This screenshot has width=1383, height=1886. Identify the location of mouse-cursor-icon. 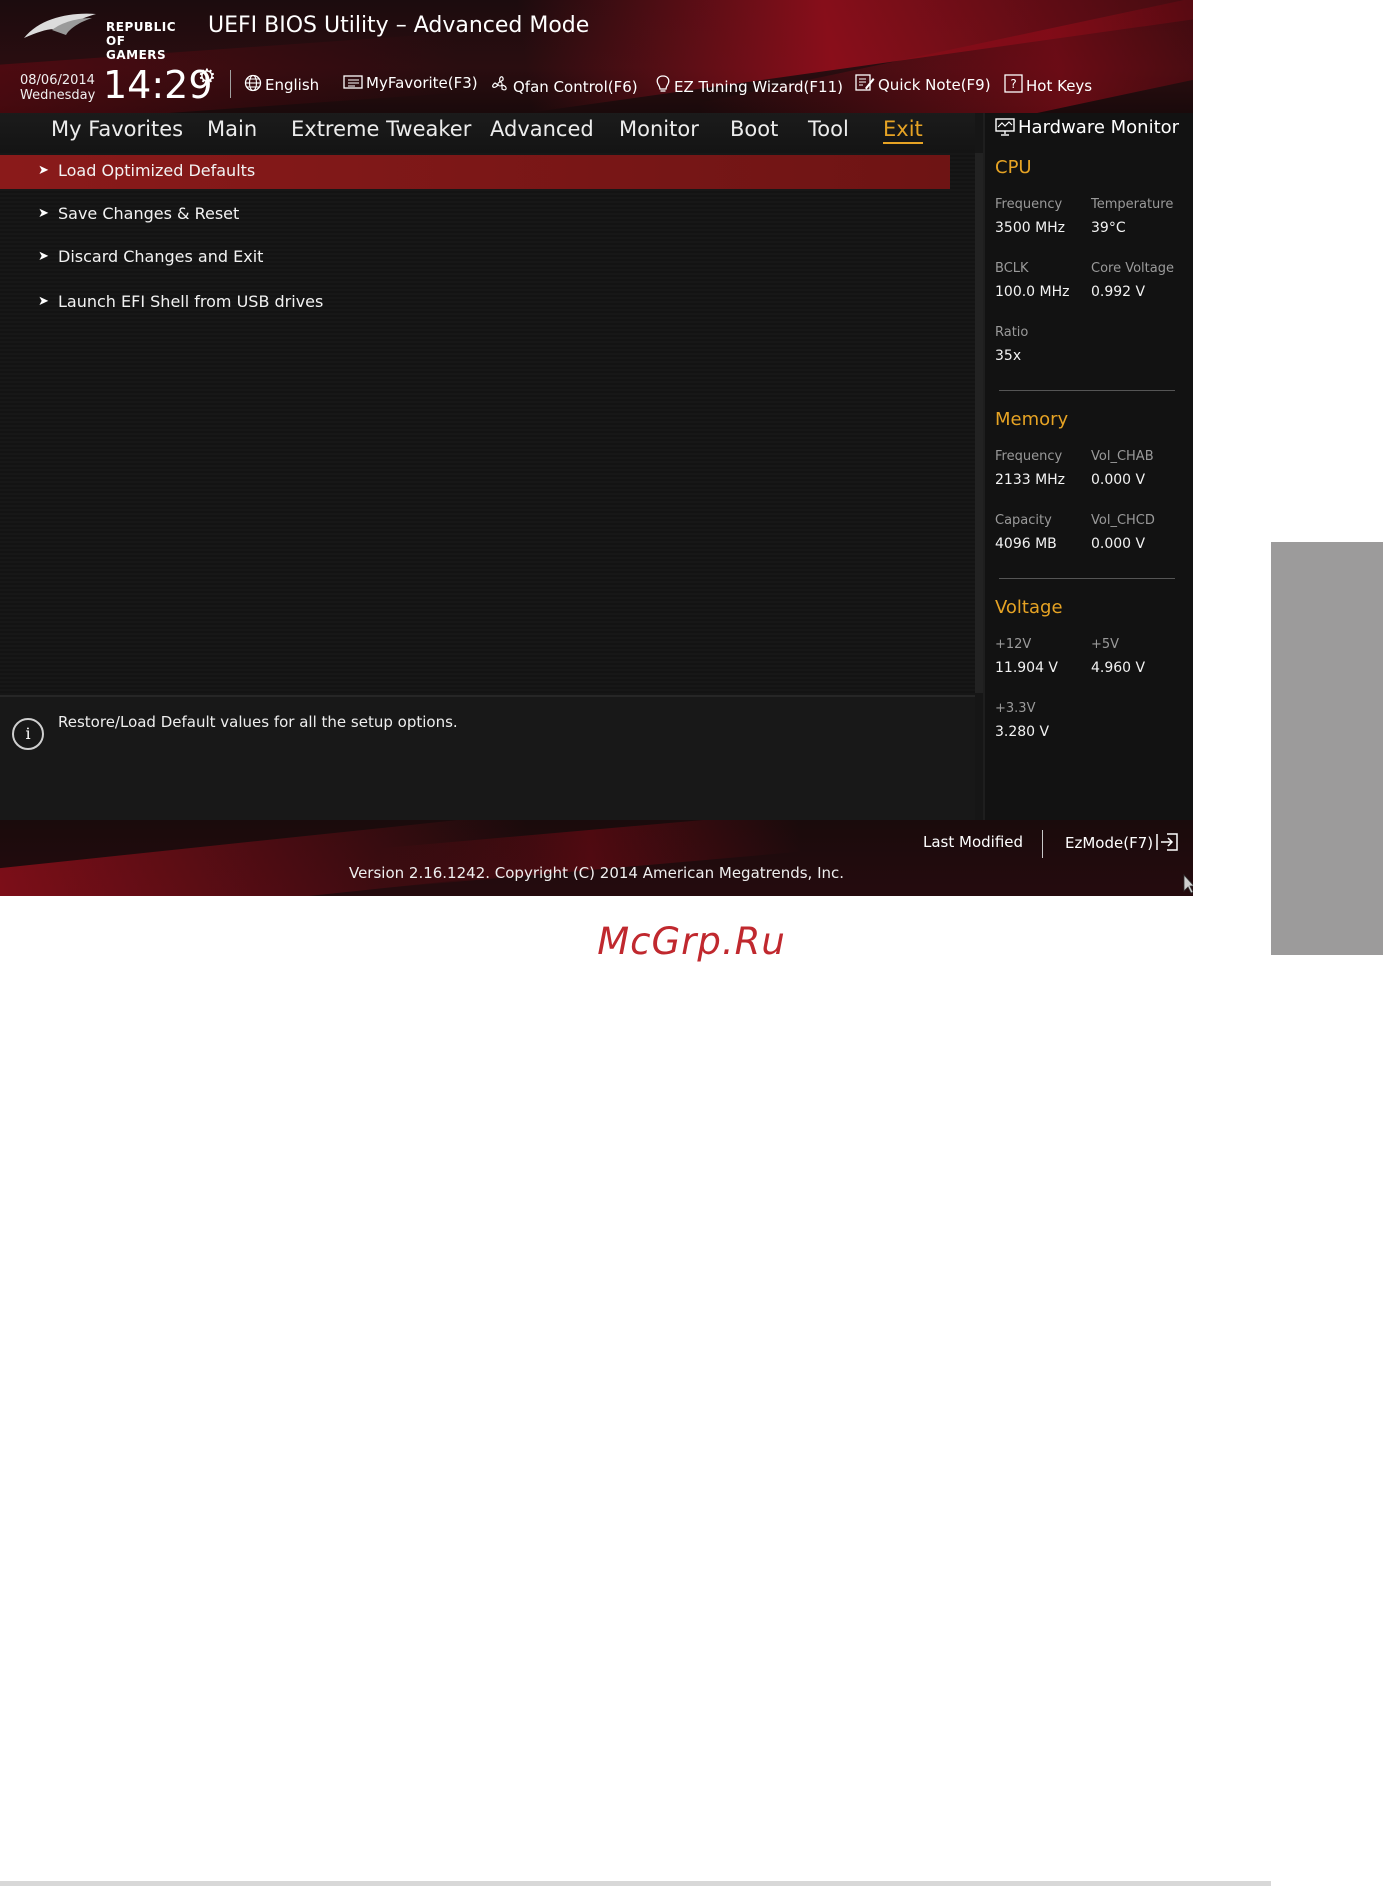
(1188, 884).